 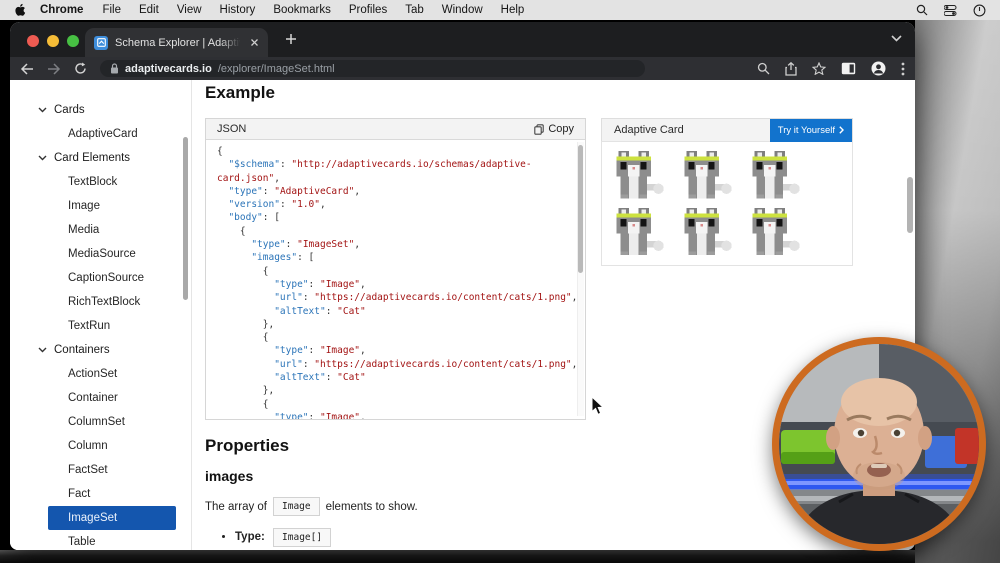 I want to click on sidebar-item-columnset: ColumnSet, so click(x=100, y=422).